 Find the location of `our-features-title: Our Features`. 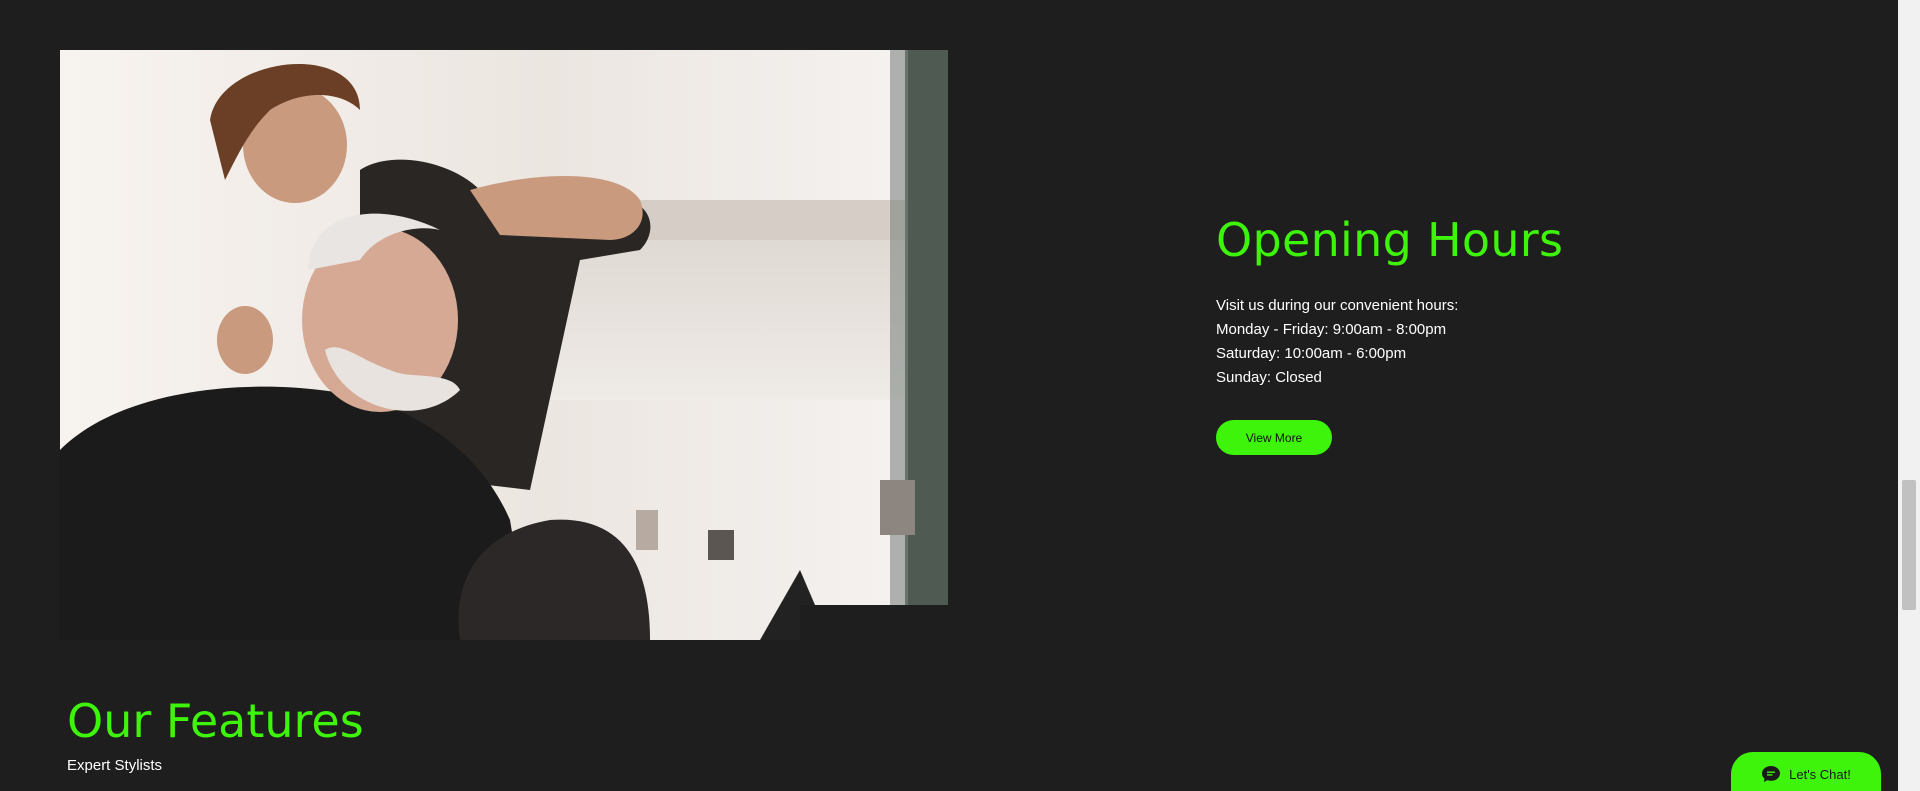

our-features-title: Our Features is located at coordinates (215, 721).